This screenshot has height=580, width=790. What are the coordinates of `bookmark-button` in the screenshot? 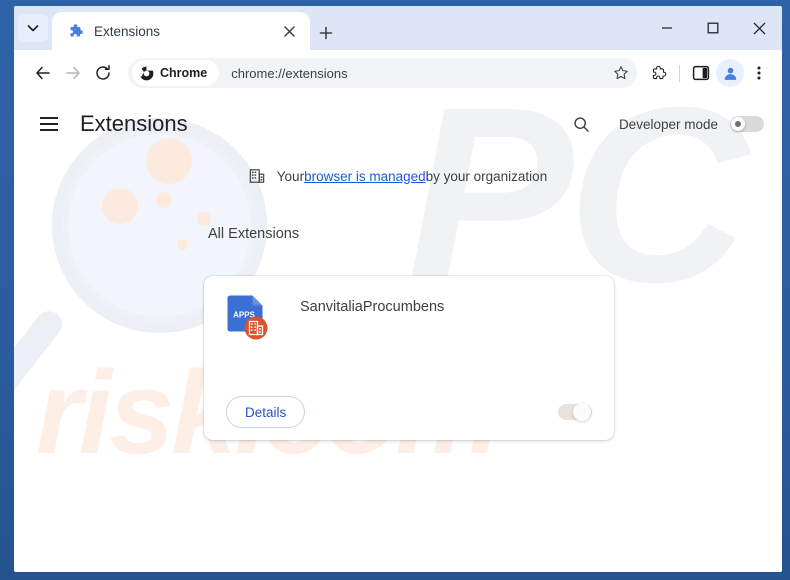 It's located at (621, 73).